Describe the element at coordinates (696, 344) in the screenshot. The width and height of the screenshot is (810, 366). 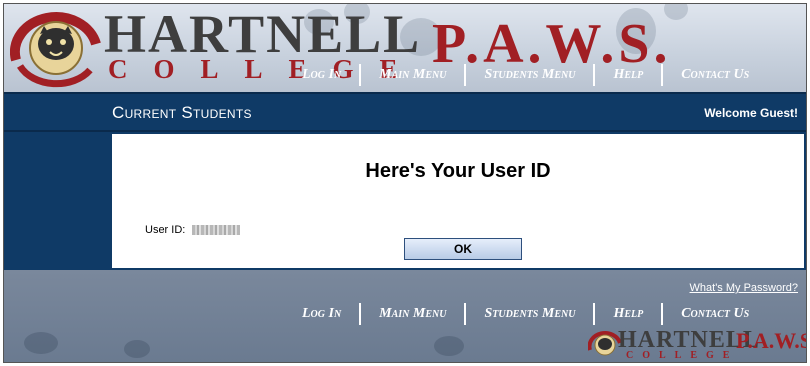
I see `footer-logo: HARTNELL P.A.W.S. COLLEGE` at that location.